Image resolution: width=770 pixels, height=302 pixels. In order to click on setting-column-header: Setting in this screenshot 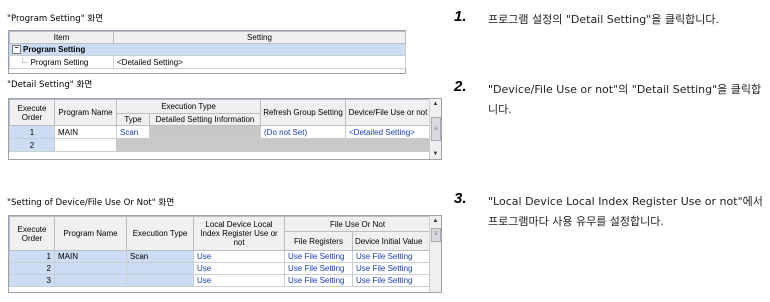, I will do `click(259, 37)`.